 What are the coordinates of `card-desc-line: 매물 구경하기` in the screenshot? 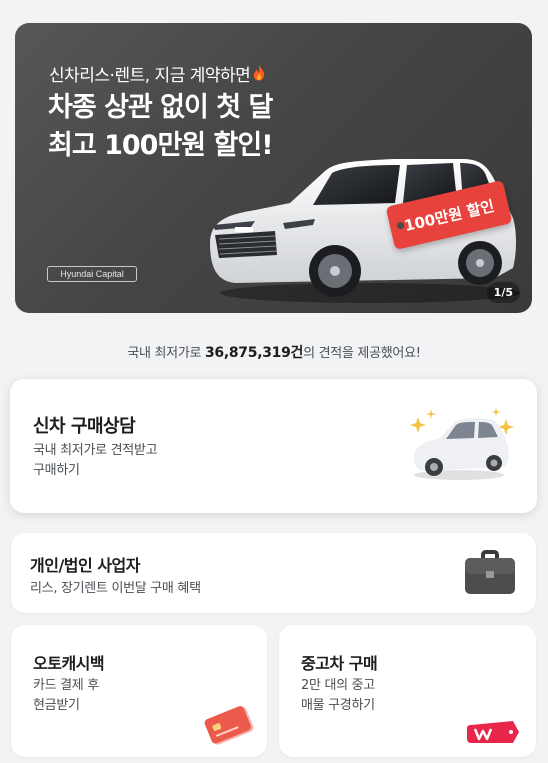 It's located at (338, 705).